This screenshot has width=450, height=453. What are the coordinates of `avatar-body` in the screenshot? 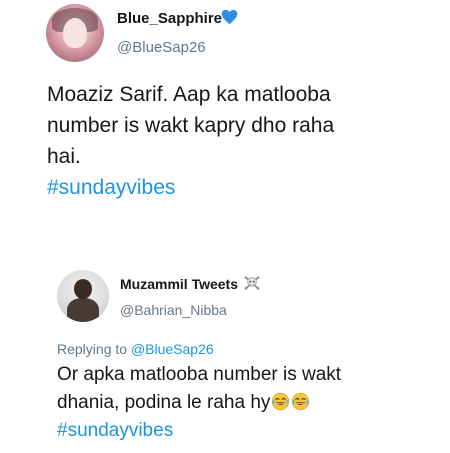 It's located at (83, 310).